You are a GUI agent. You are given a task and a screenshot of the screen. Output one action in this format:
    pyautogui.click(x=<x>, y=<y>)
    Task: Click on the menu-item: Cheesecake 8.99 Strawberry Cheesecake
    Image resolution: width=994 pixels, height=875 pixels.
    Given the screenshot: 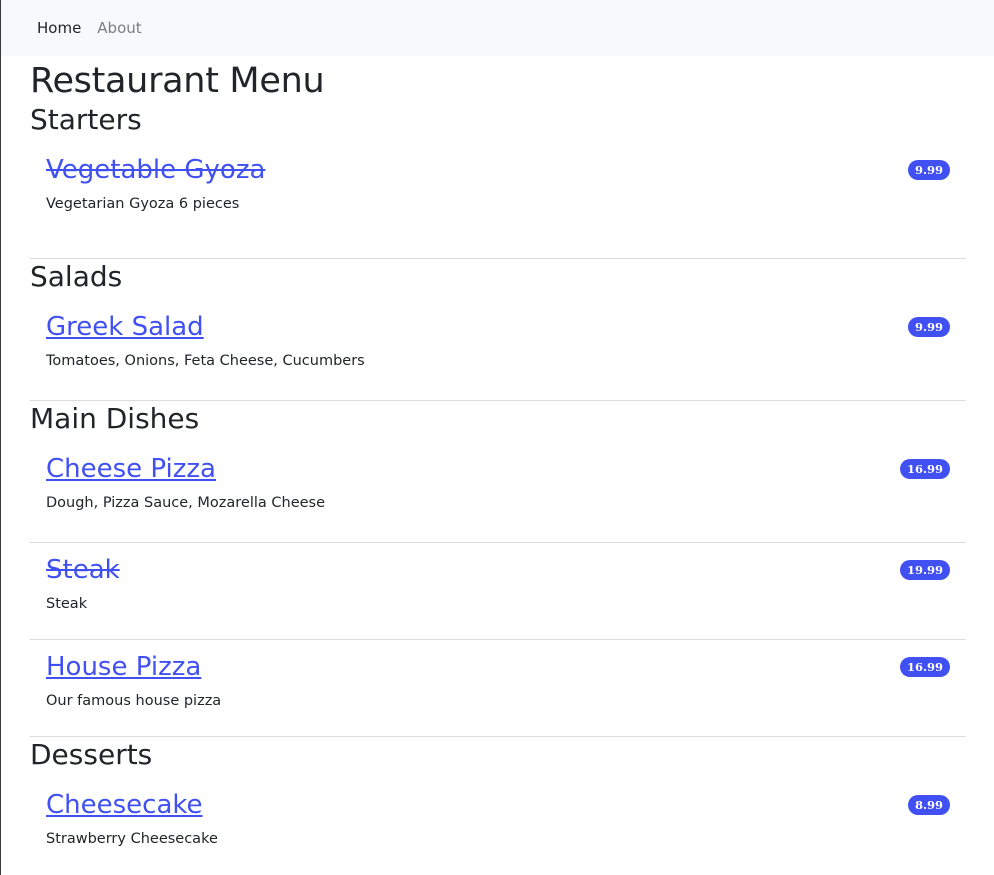 What is the action you would take?
    pyautogui.click(x=498, y=823)
    